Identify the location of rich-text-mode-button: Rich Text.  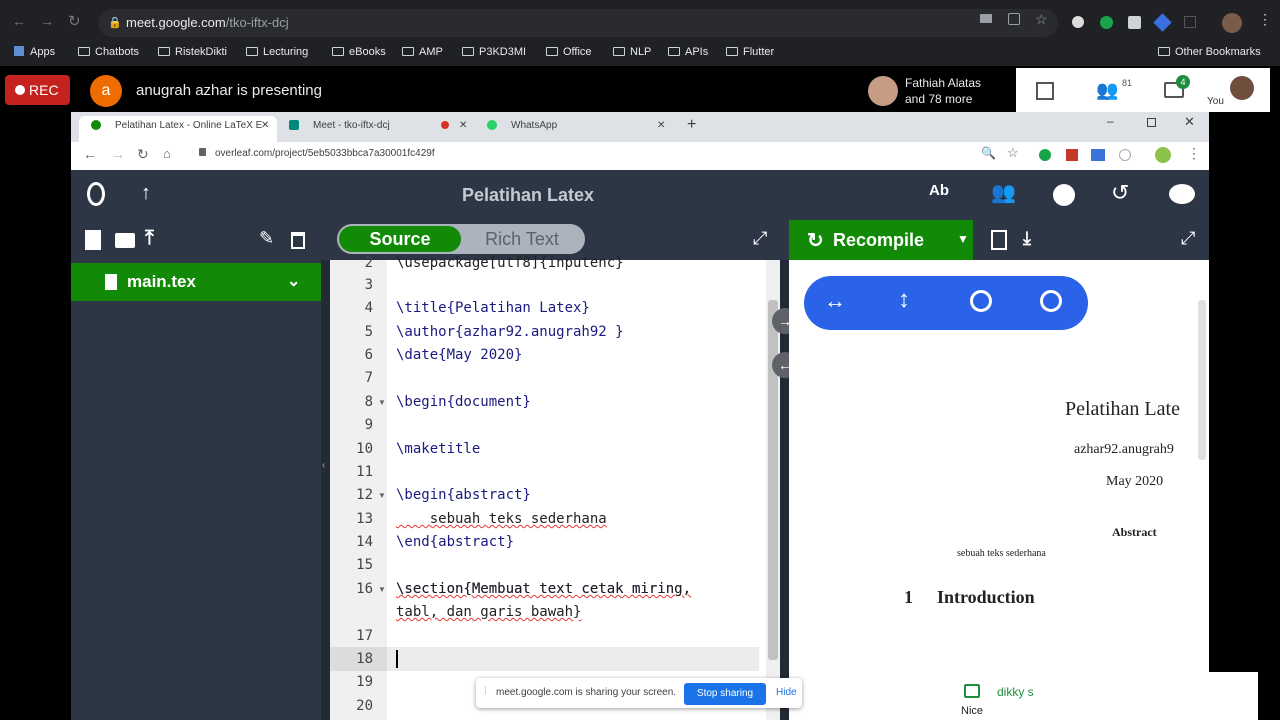
(522, 239).